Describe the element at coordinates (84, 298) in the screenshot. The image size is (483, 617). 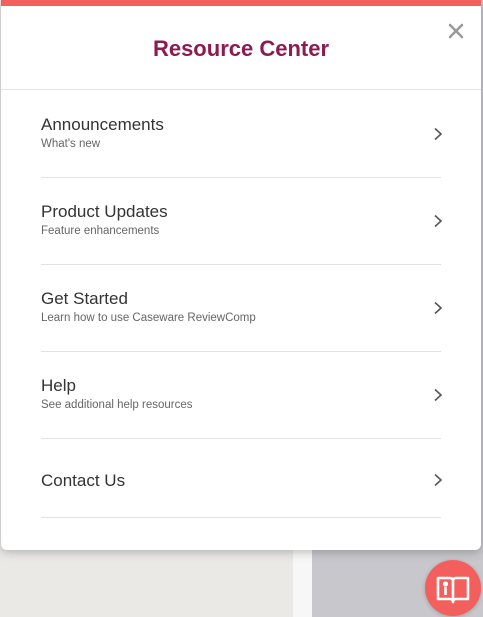
I see `menu-item-title: Get Started` at that location.